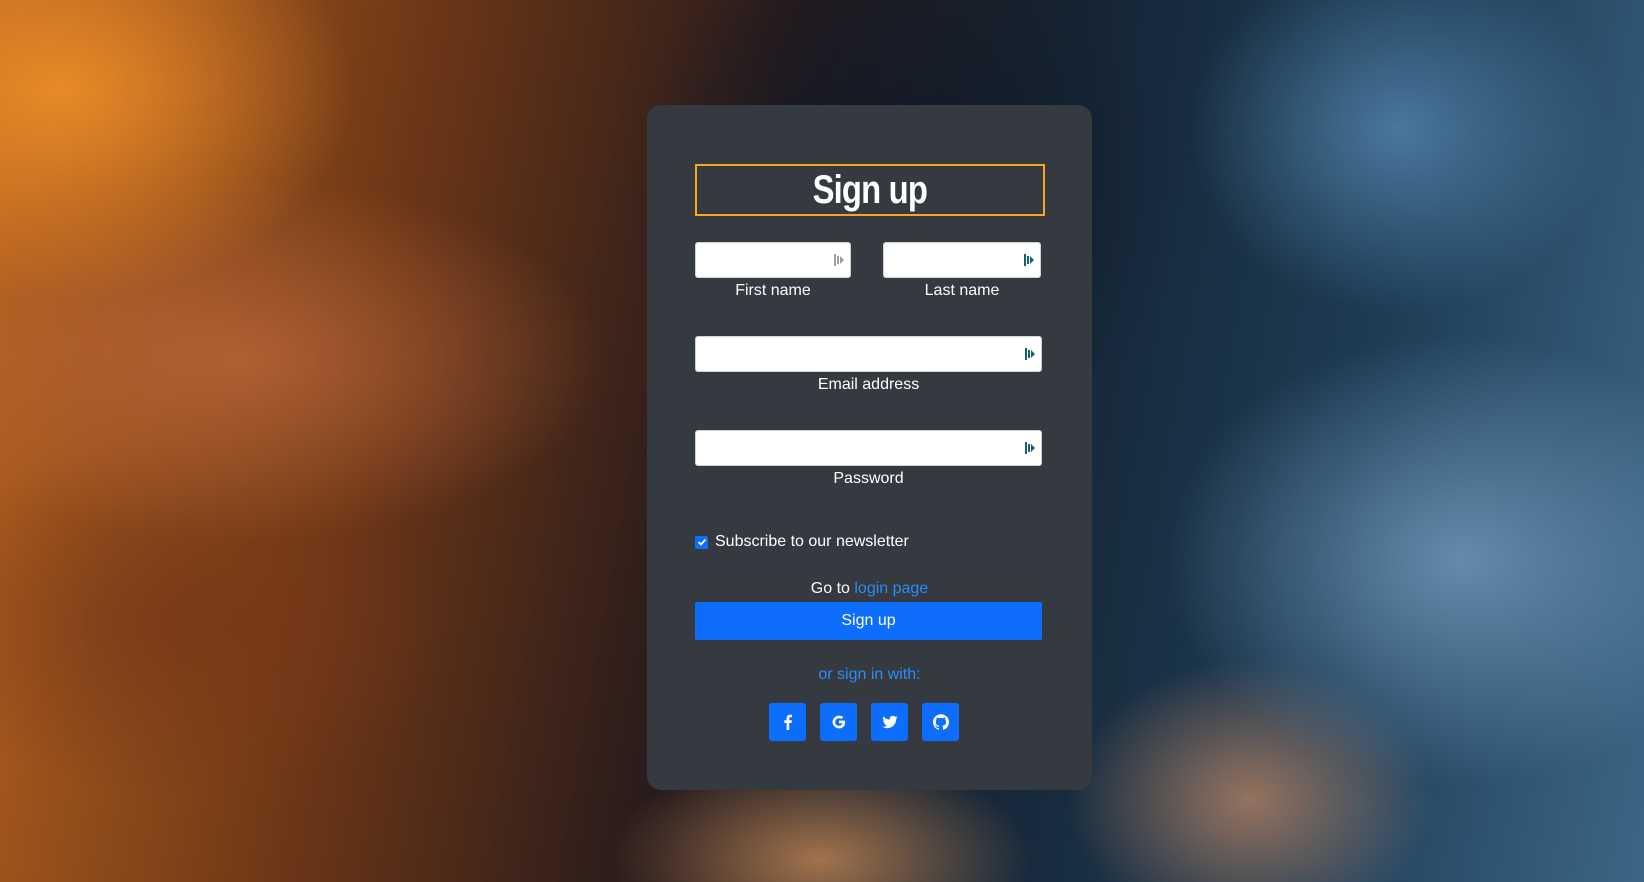 The height and width of the screenshot is (882, 1644). I want to click on github-button, so click(940, 722).